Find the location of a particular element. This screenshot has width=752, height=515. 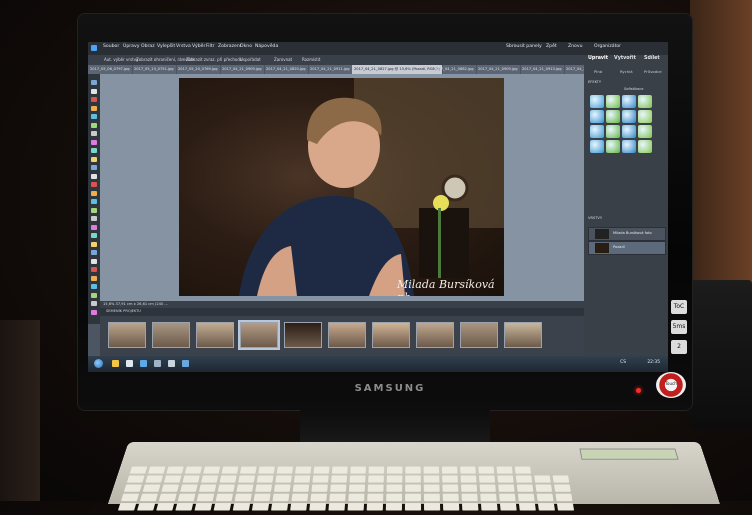

menu-edit: Úpravy is located at coordinates (131, 46).